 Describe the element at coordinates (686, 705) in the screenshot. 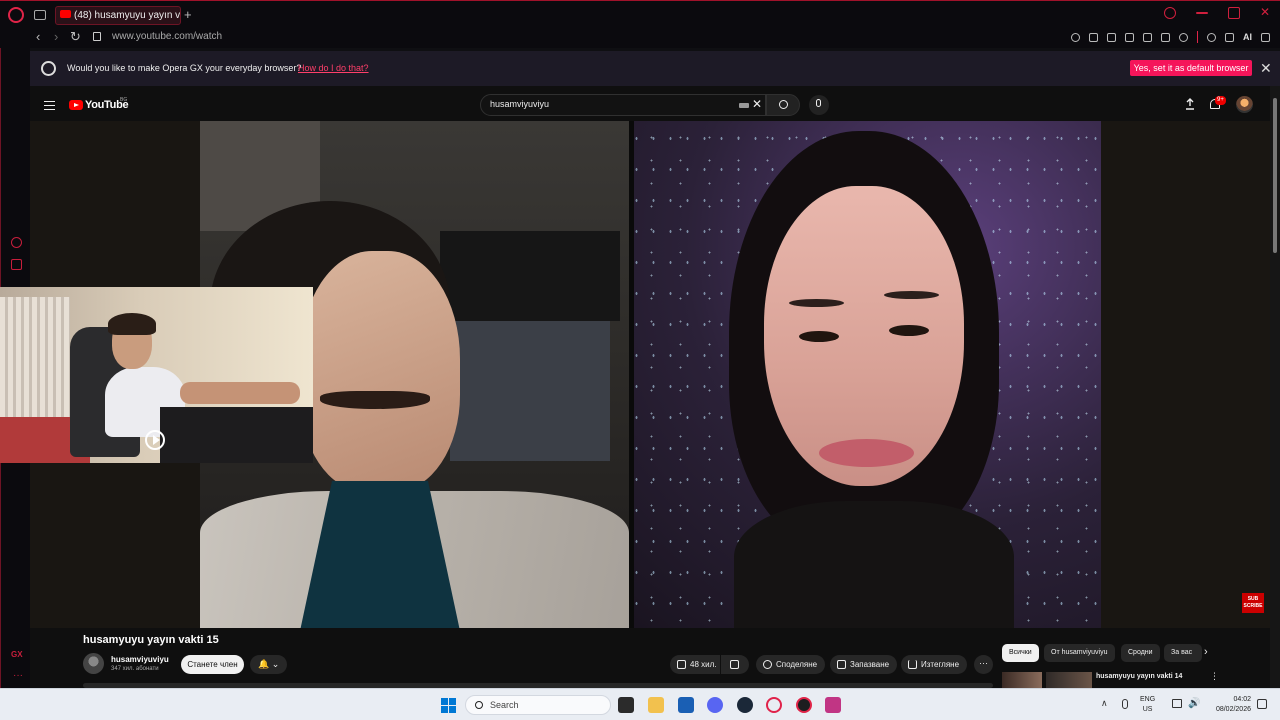

I see `store-icon` at that location.